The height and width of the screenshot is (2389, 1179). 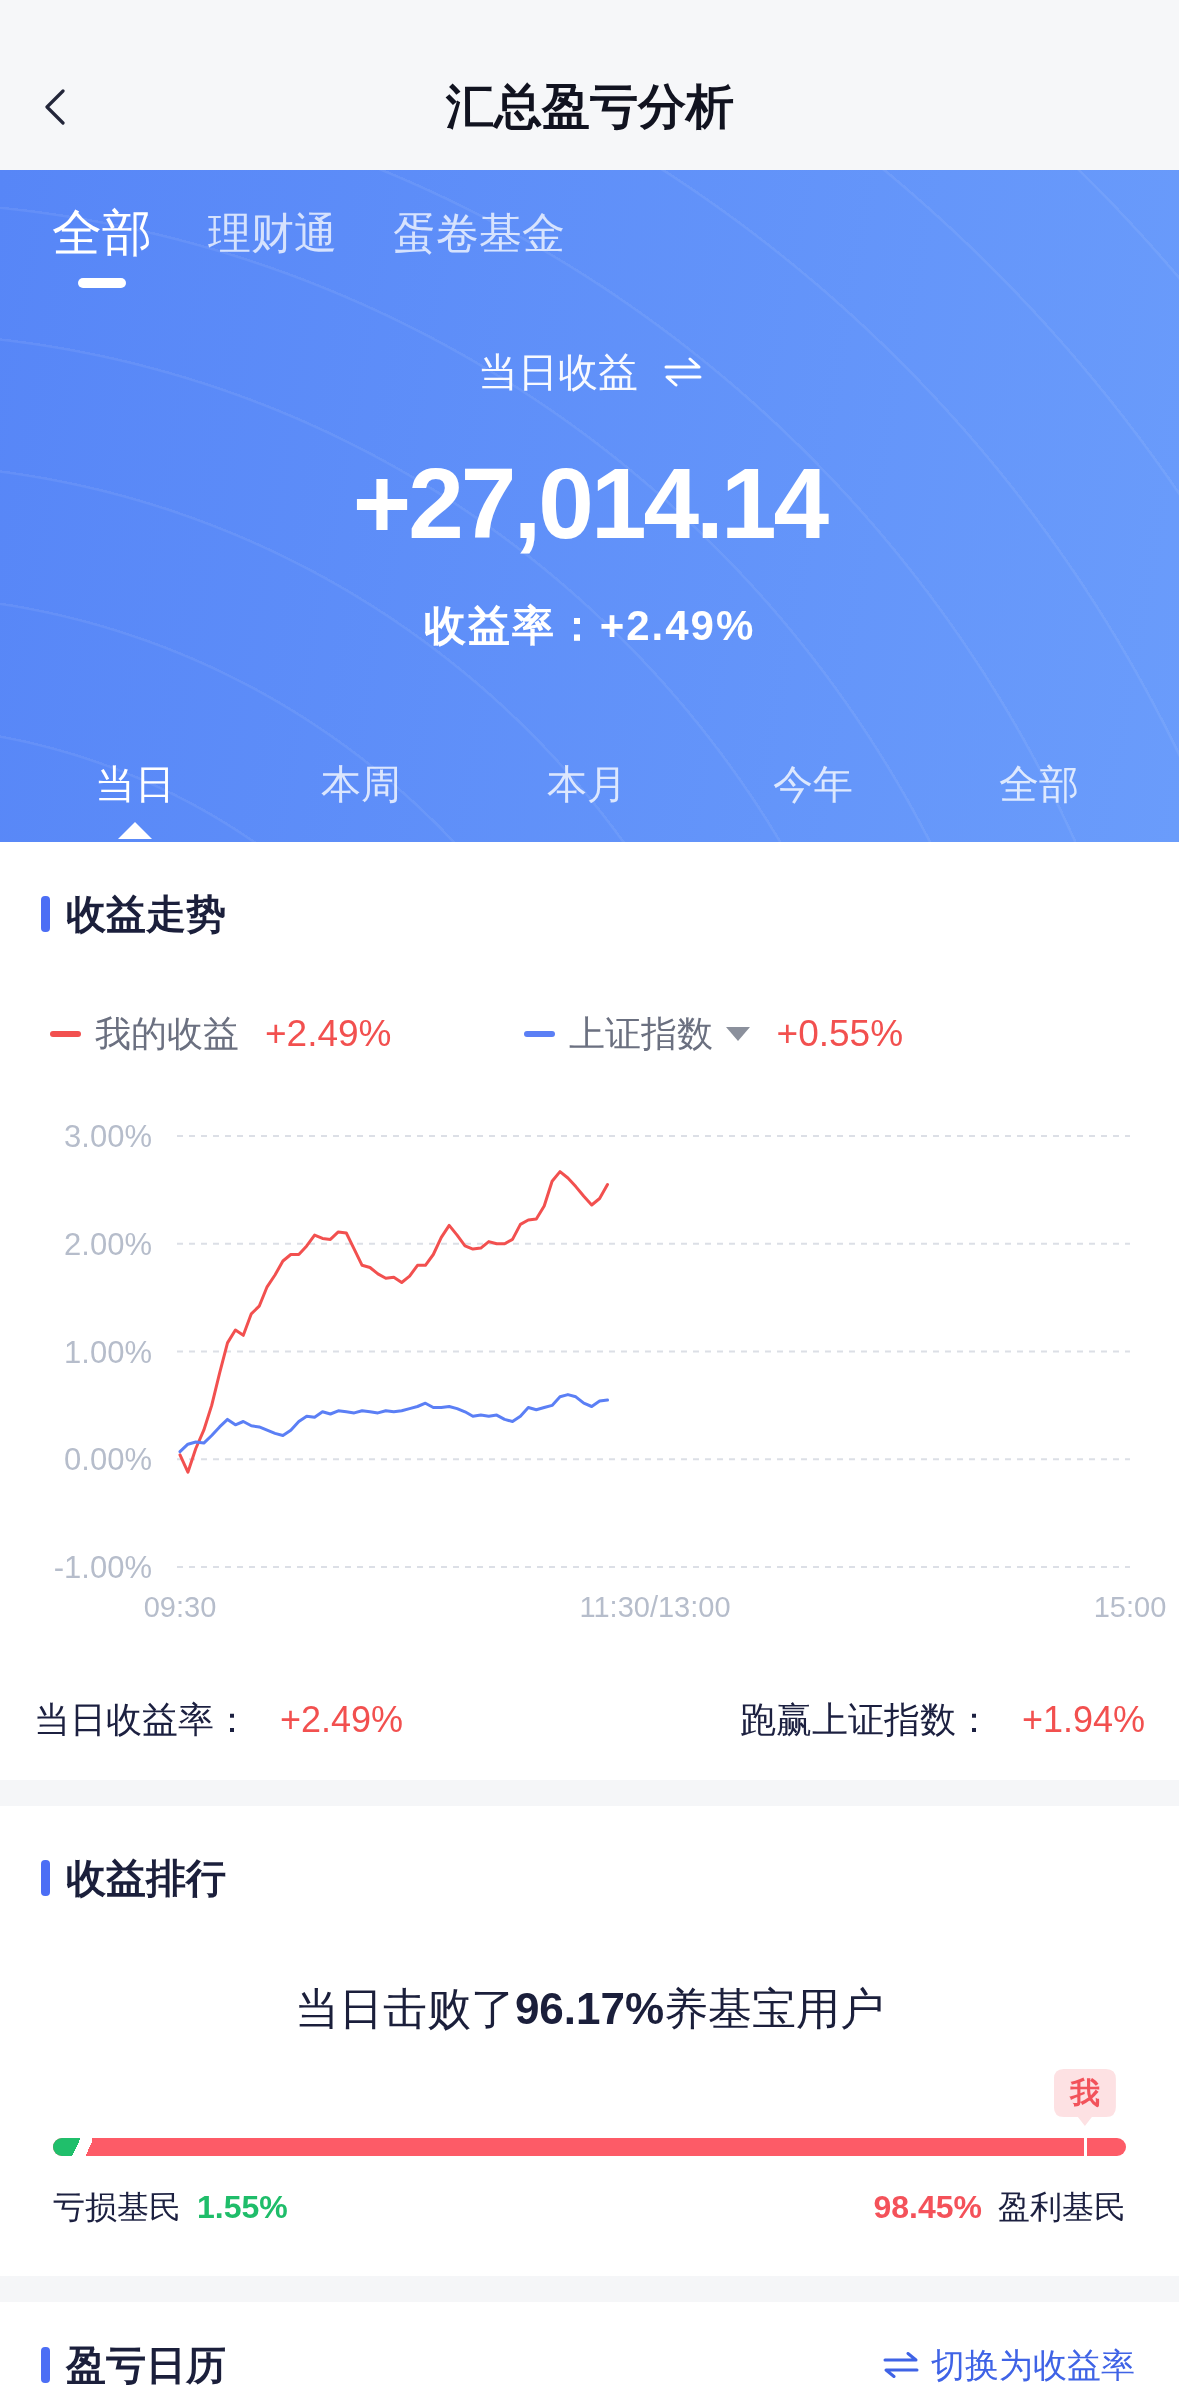 What do you see at coordinates (102, 283) in the screenshot?
I see `tab-indicator` at bounding box center [102, 283].